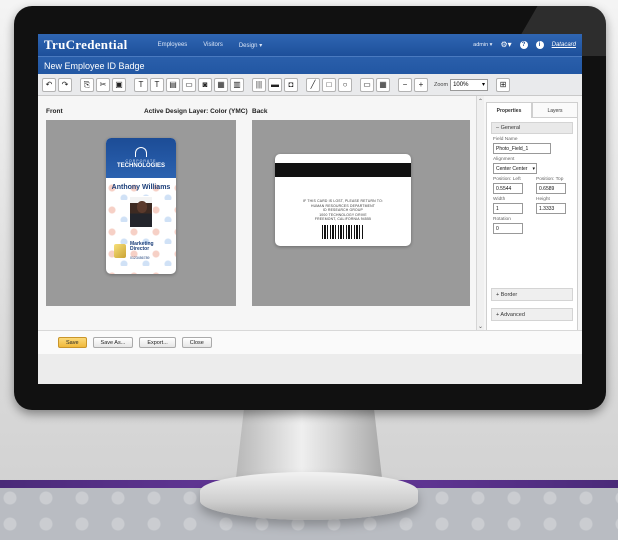 The image size is (618, 540). I want to click on redo-icon: ↷, so click(65, 84).